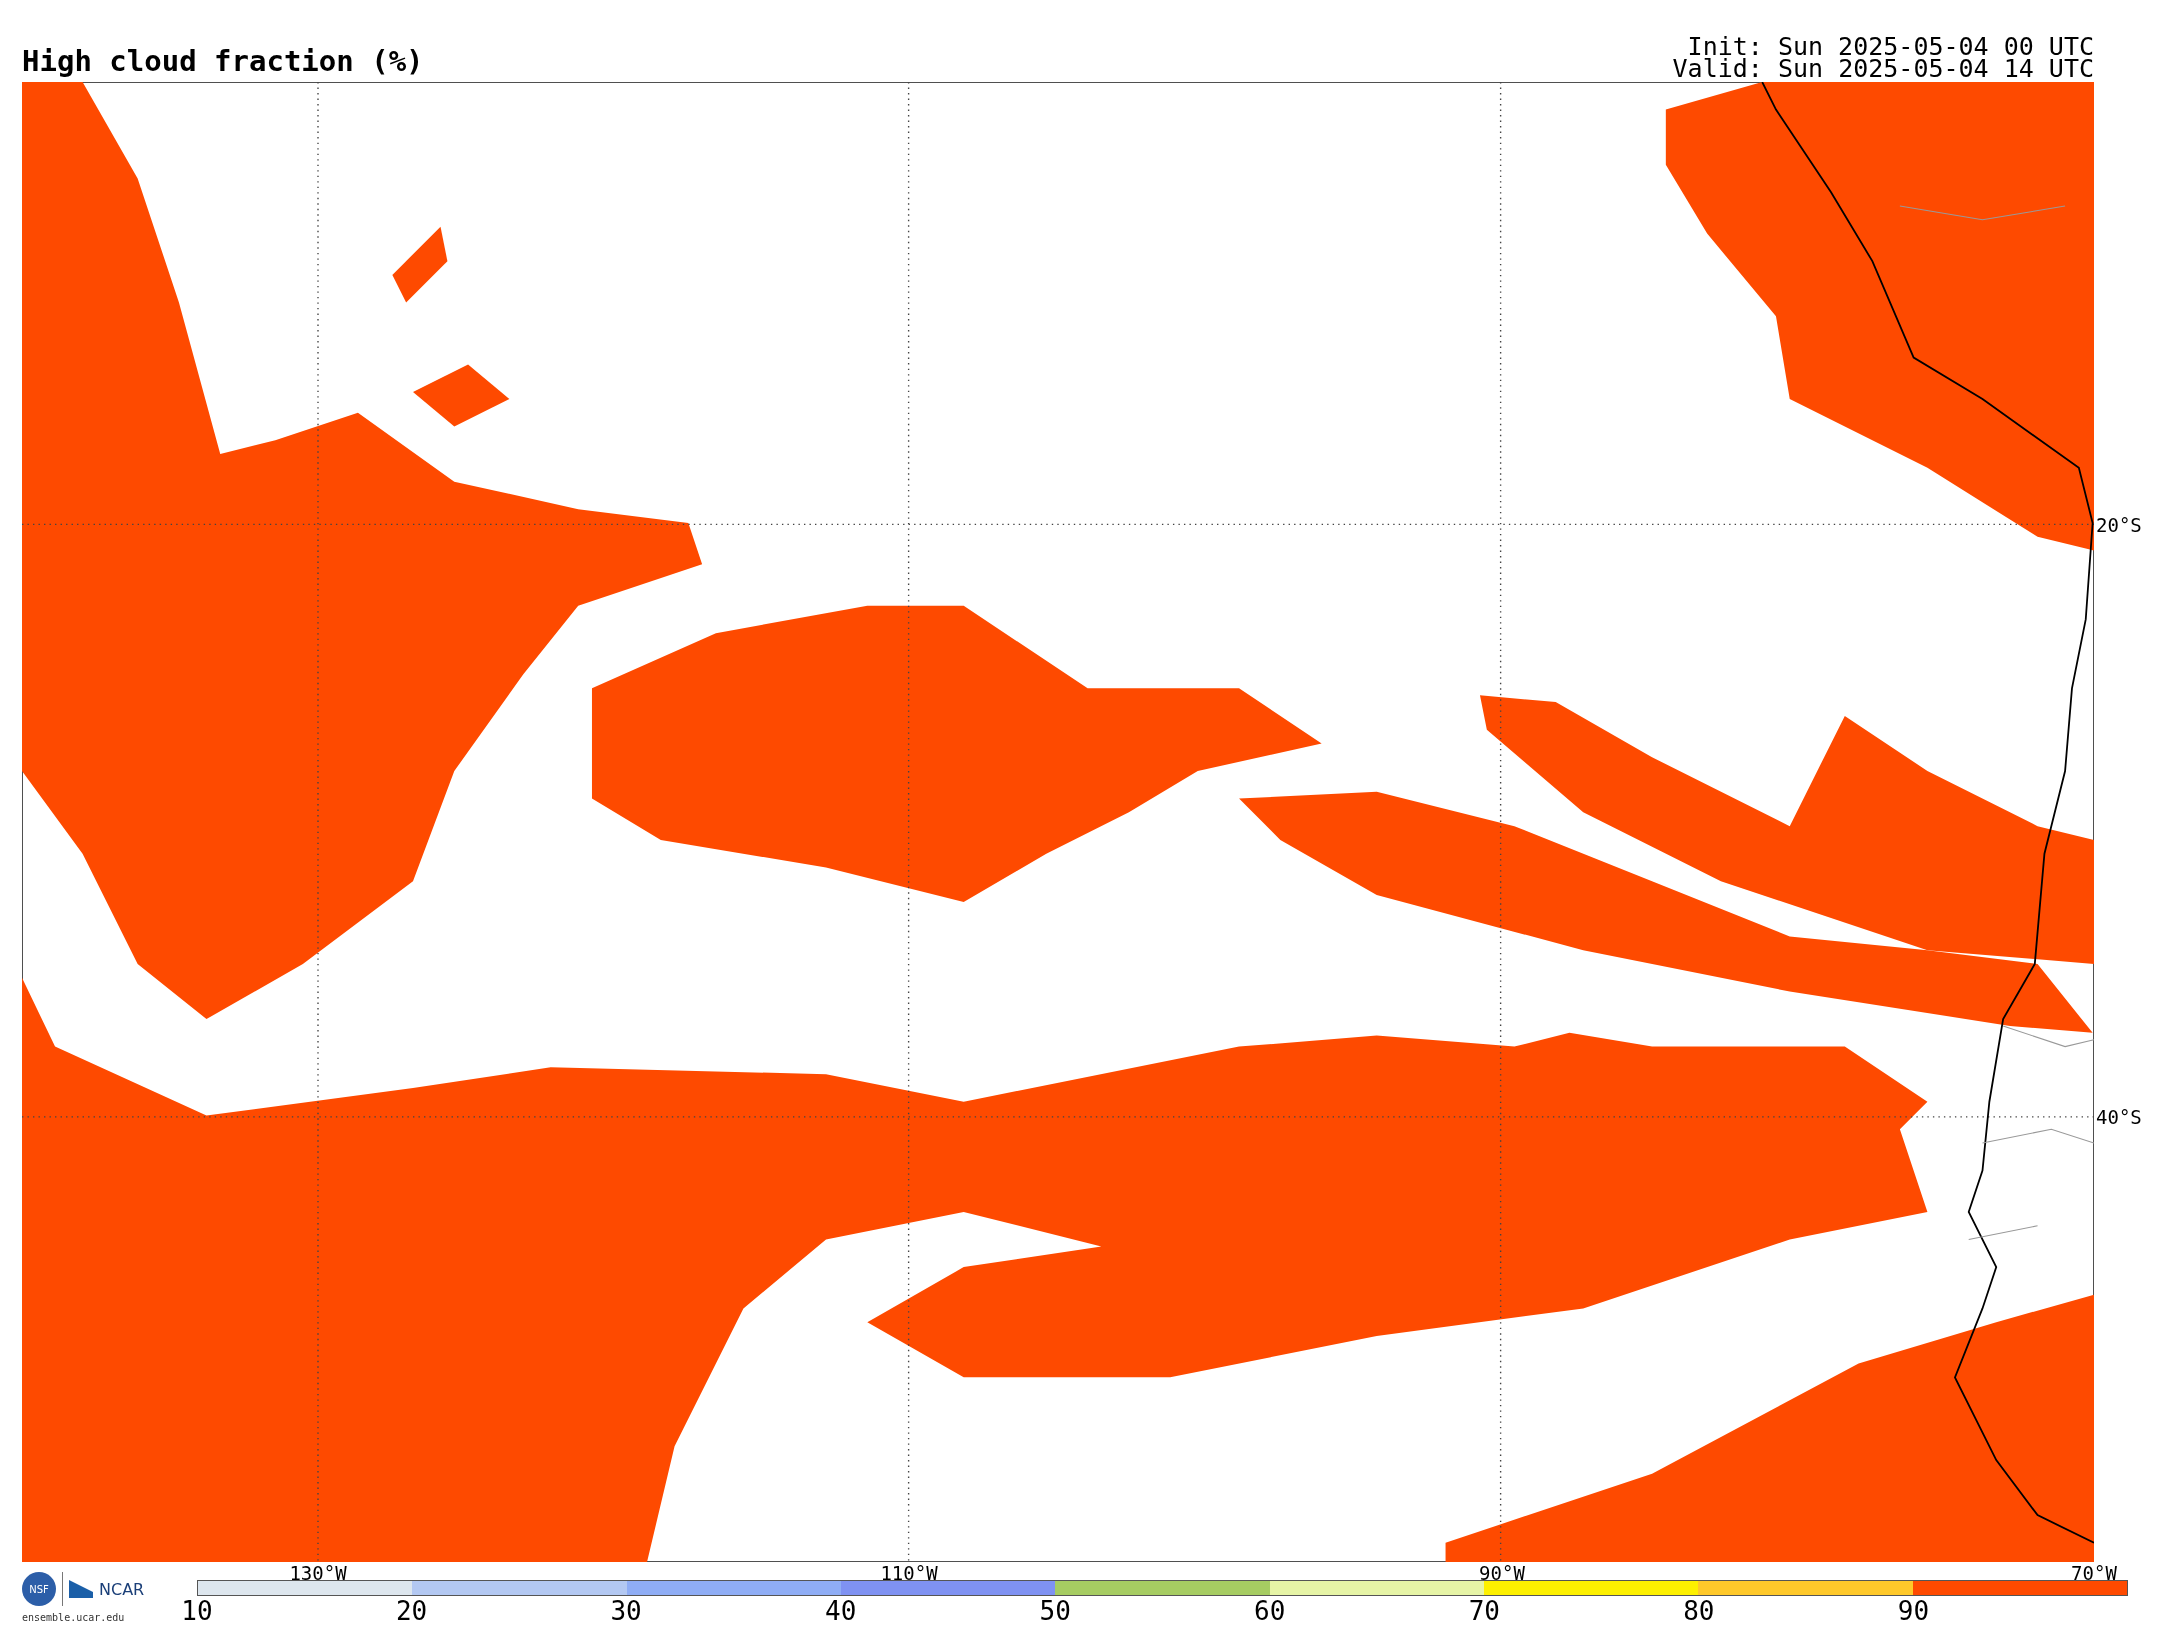 The height and width of the screenshot is (1626, 2160). I want to click on colorbar-tick-label: 40, so click(841, 1611).